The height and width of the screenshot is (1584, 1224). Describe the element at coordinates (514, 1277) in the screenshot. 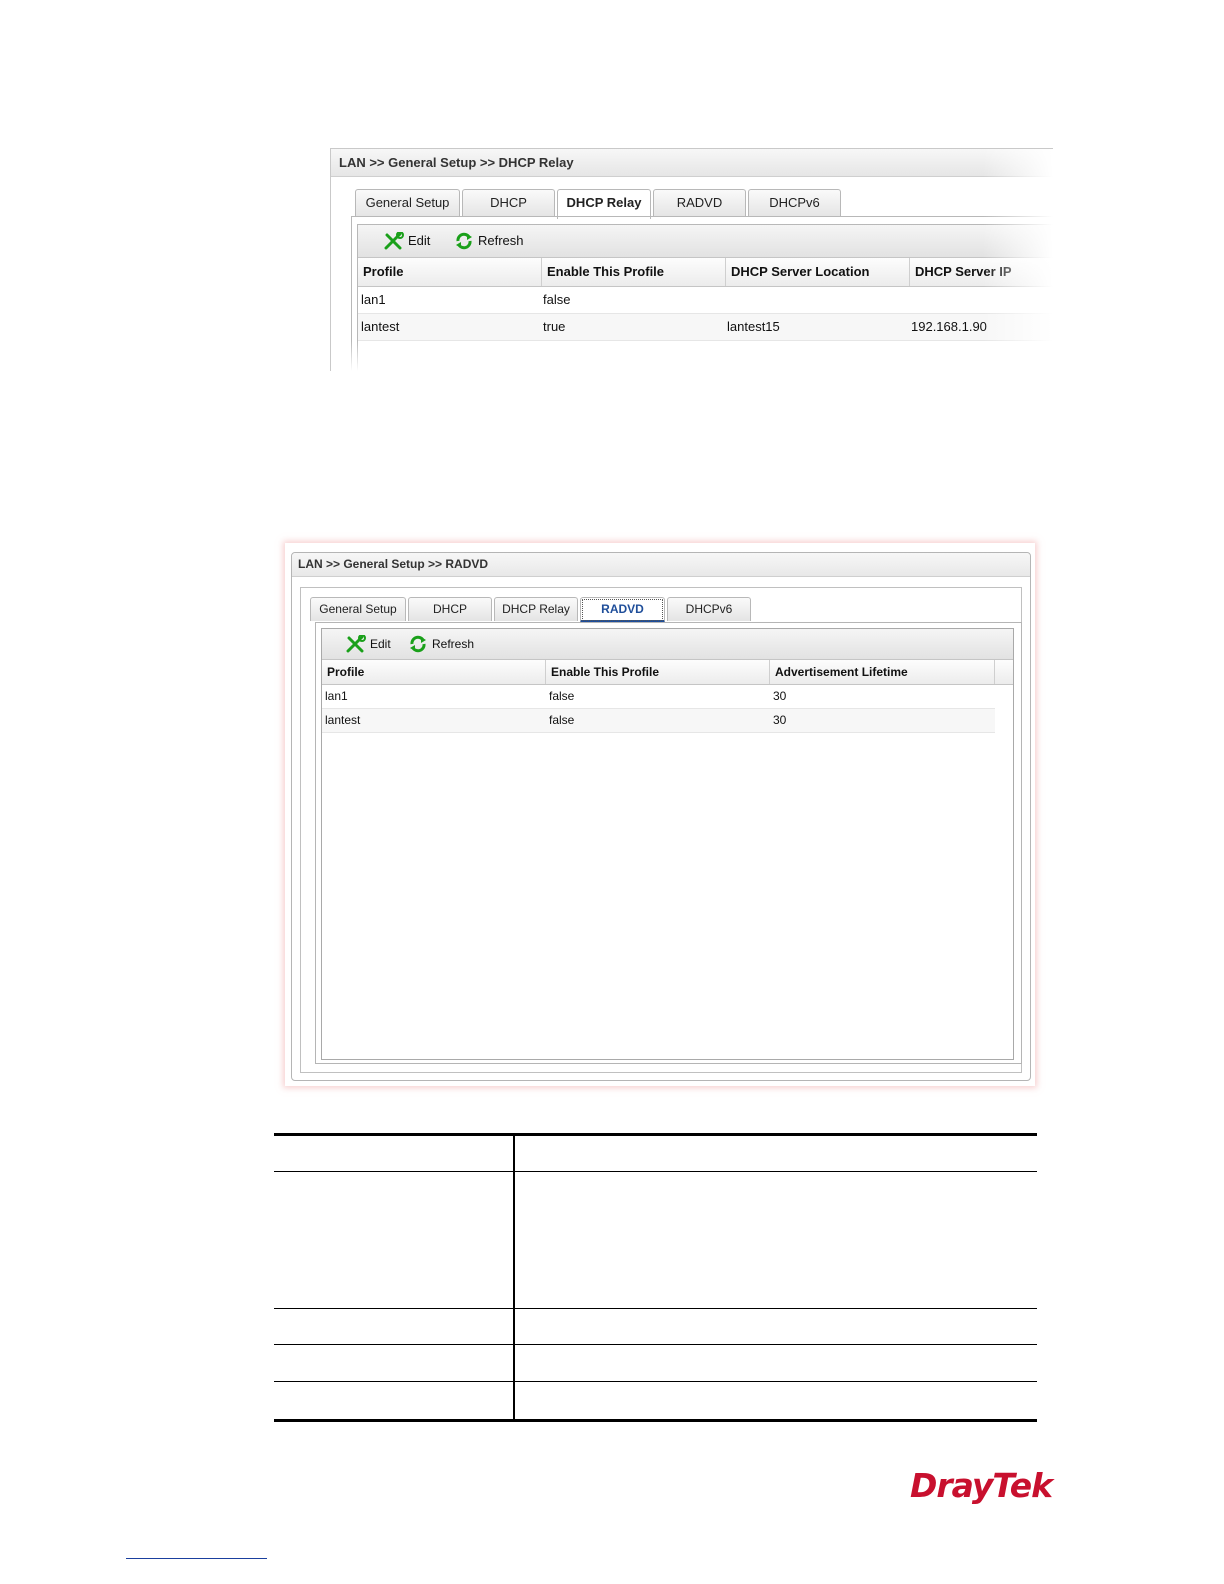

I see `column-divider` at that location.